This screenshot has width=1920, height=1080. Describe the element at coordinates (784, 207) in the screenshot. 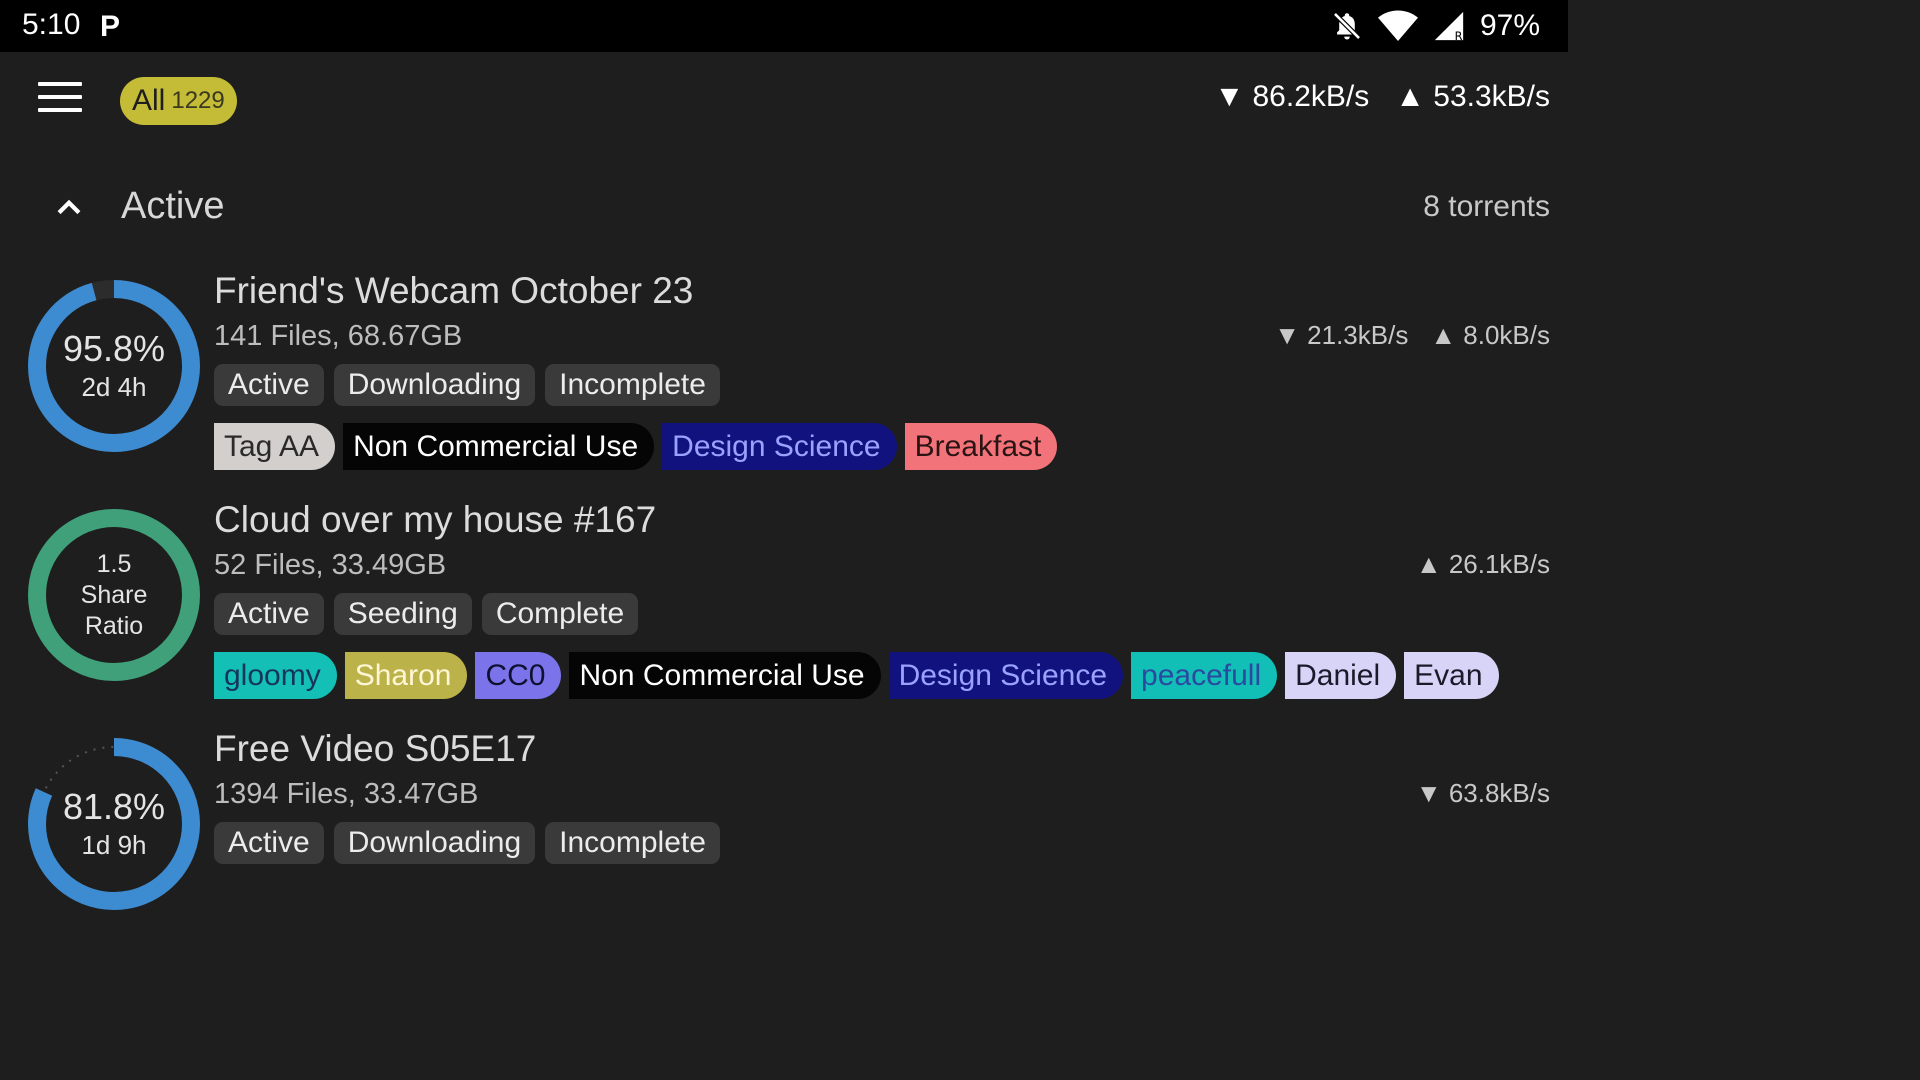

I see `section-header-active: Active 8 torrents` at that location.